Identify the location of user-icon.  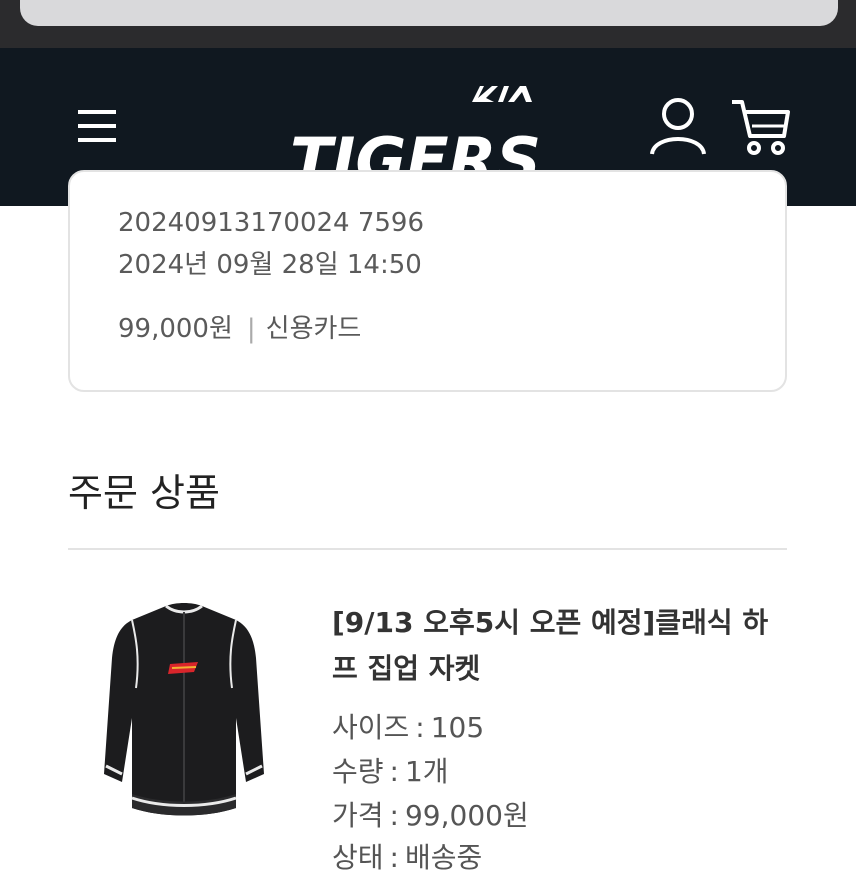
(678, 127).